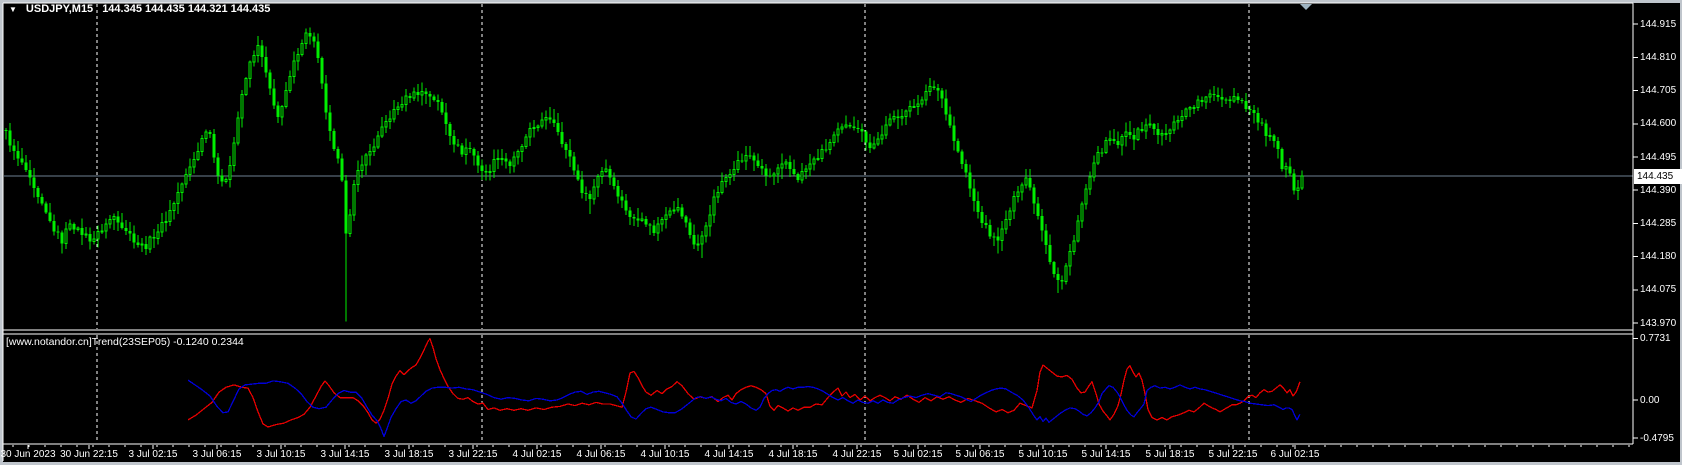  I want to click on price-axis, so click(1658, 224).